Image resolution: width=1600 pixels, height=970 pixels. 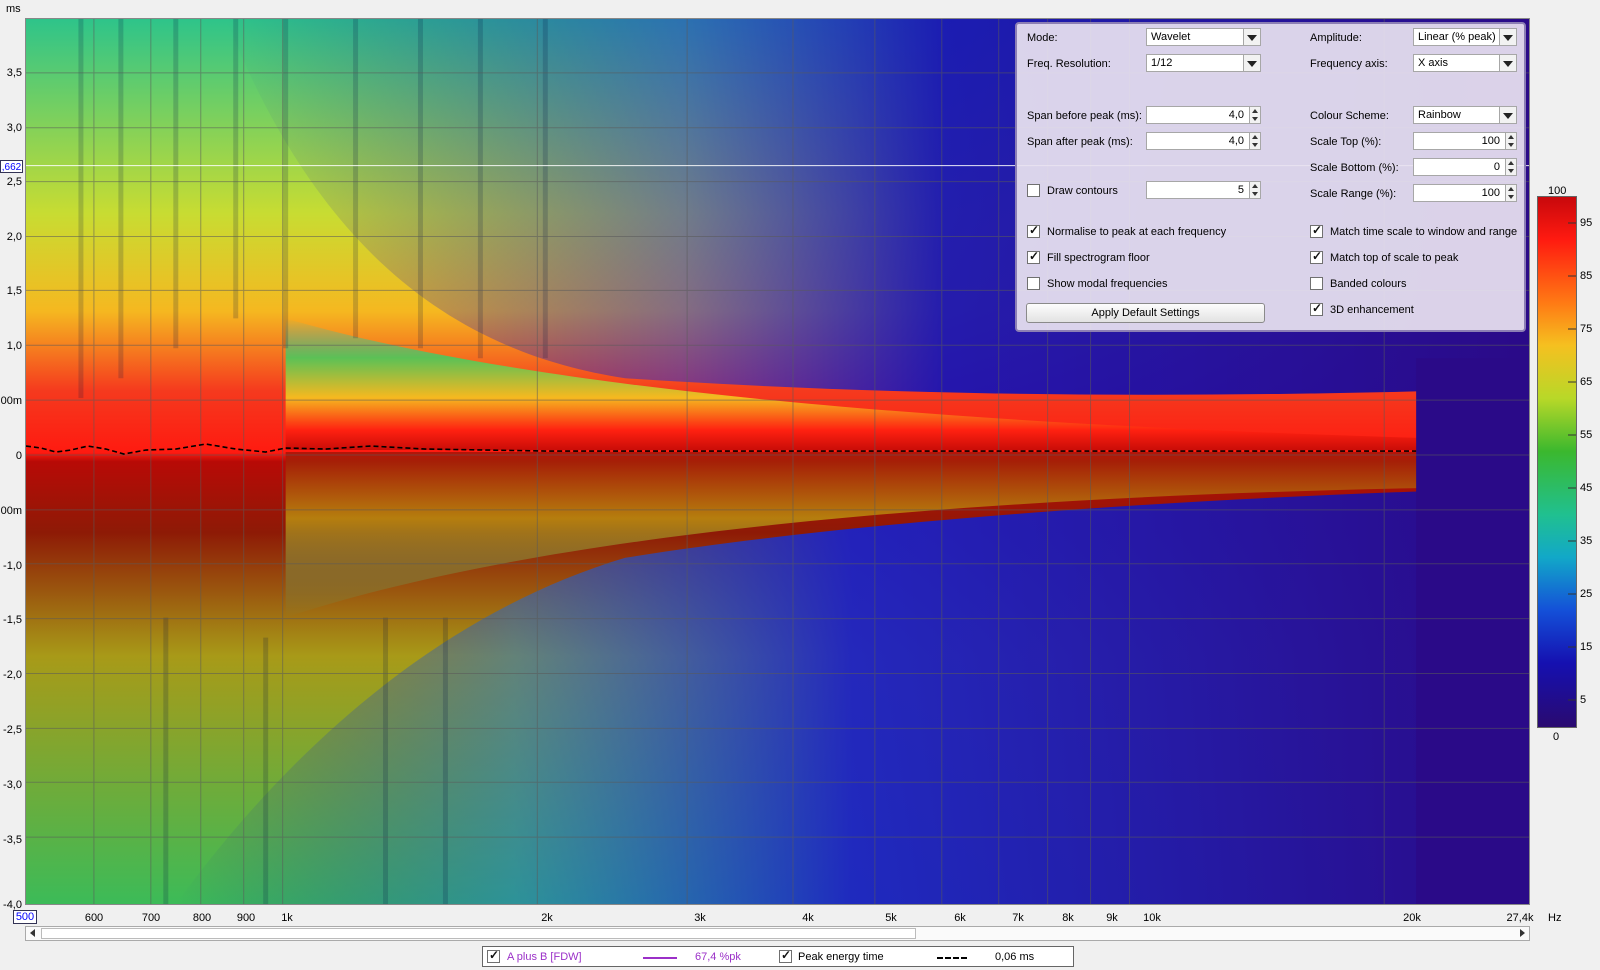 What do you see at coordinates (1555, 918) in the screenshot?
I see `x-unit-label: Hz` at bounding box center [1555, 918].